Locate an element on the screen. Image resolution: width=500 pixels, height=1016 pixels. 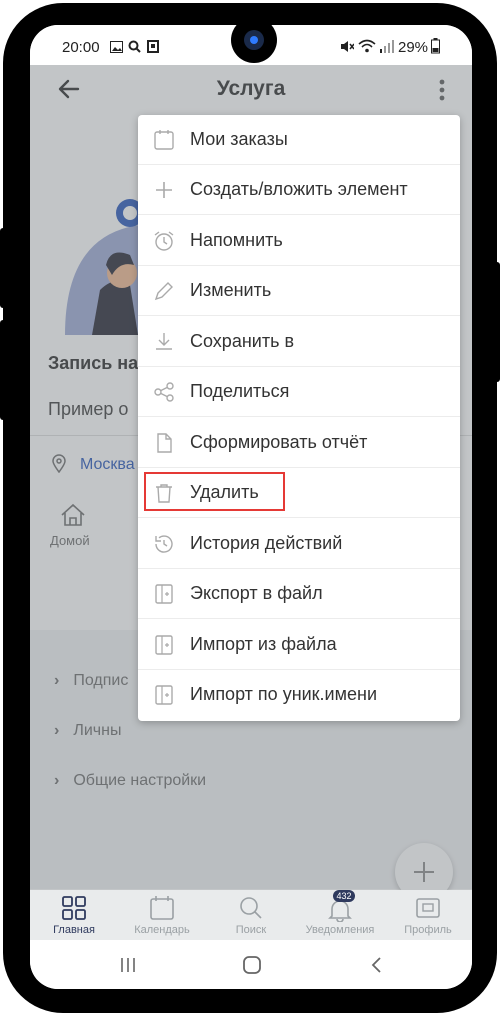
menu-item-import-name: Импорт по уник.имени is located at coordinates (299, 695).